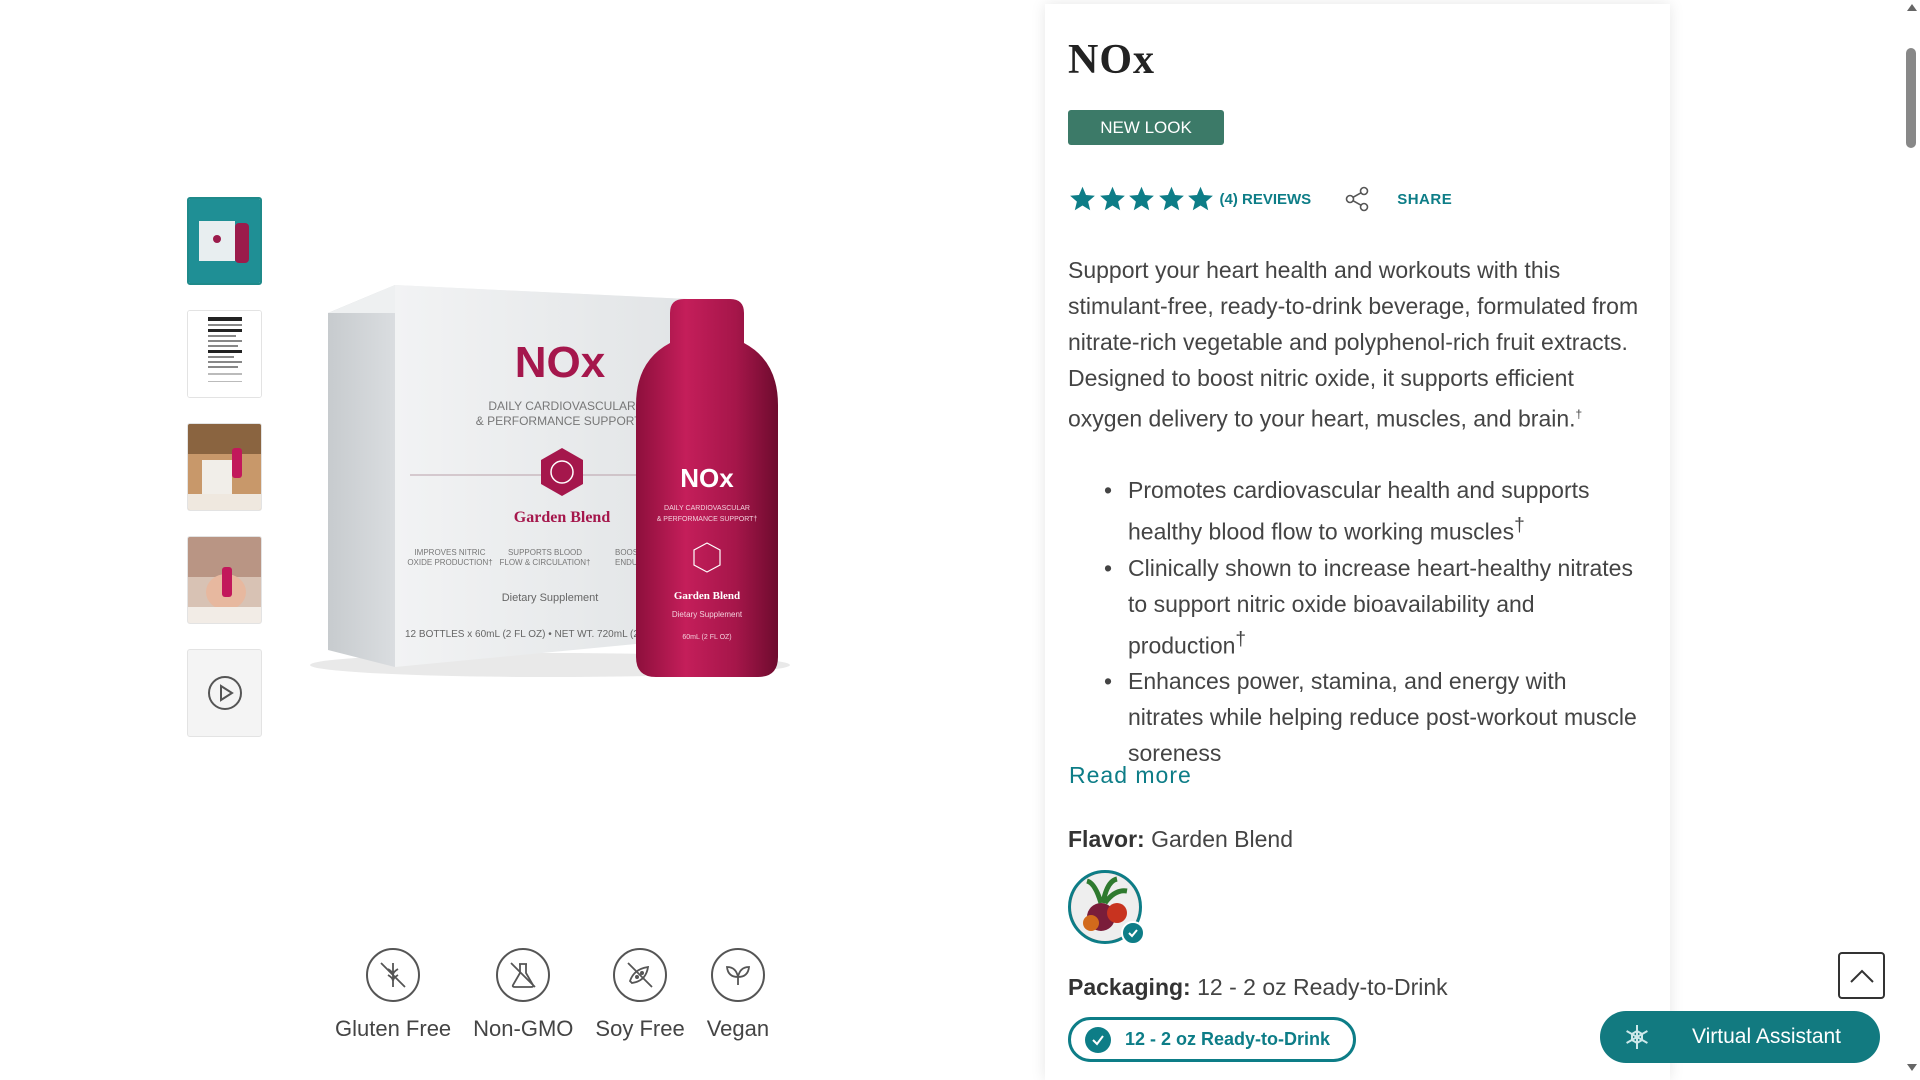  I want to click on thumbnail-video, so click(224, 693).